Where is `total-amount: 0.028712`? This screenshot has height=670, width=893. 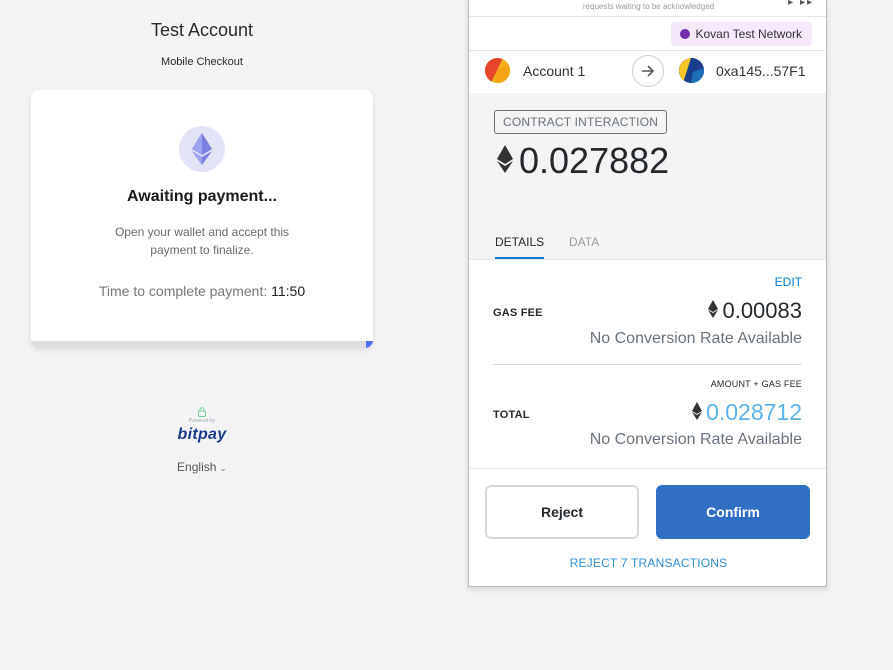
total-amount: 0.028712 is located at coordinates (747, 412).